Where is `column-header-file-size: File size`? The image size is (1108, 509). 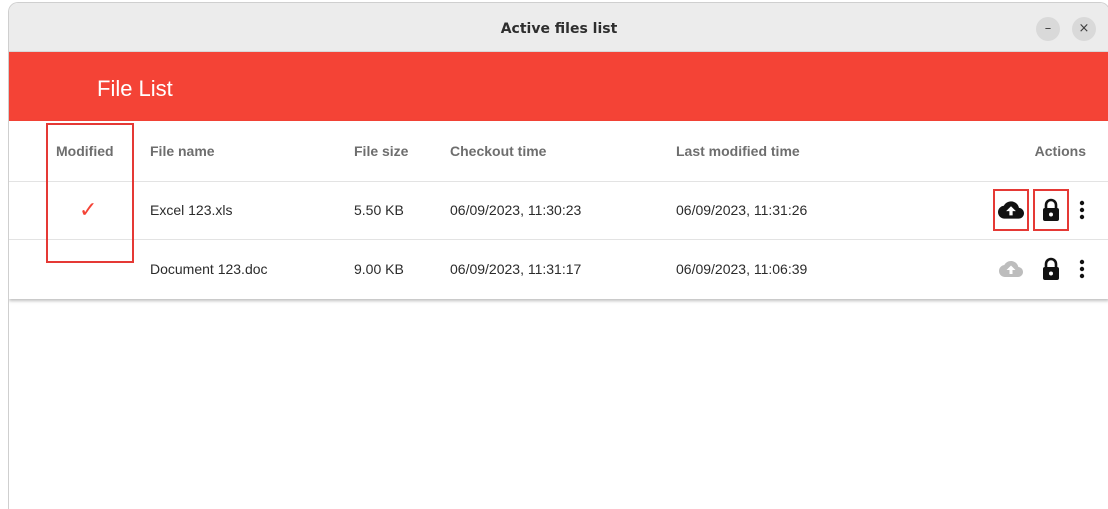
column-header-file-size: File size is located at coordinates (381, 151).